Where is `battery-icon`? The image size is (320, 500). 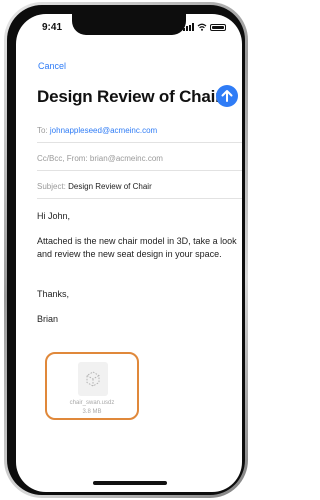 battery-icon is located at coordinates (218, 27).